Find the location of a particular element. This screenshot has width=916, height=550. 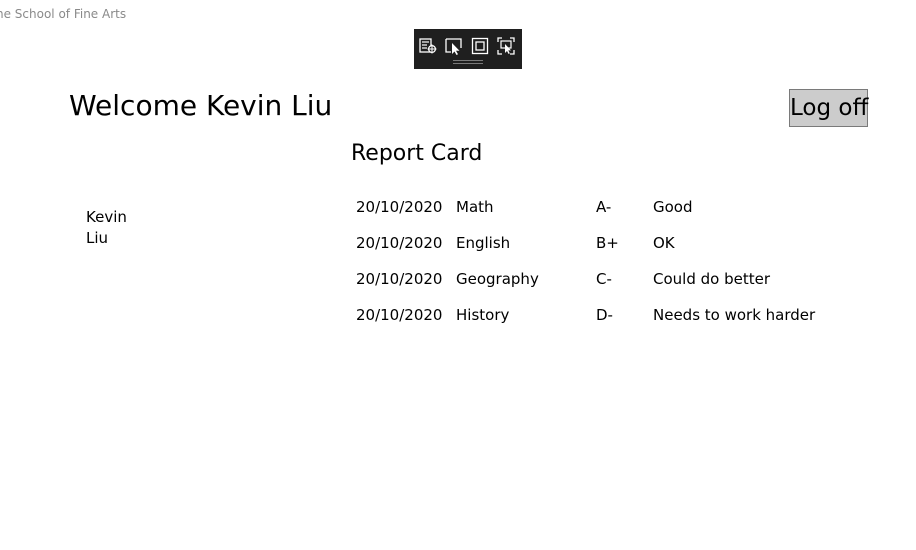

grade-row: 20/10/2020 Math A- Good is located at coordinates (606, 214).